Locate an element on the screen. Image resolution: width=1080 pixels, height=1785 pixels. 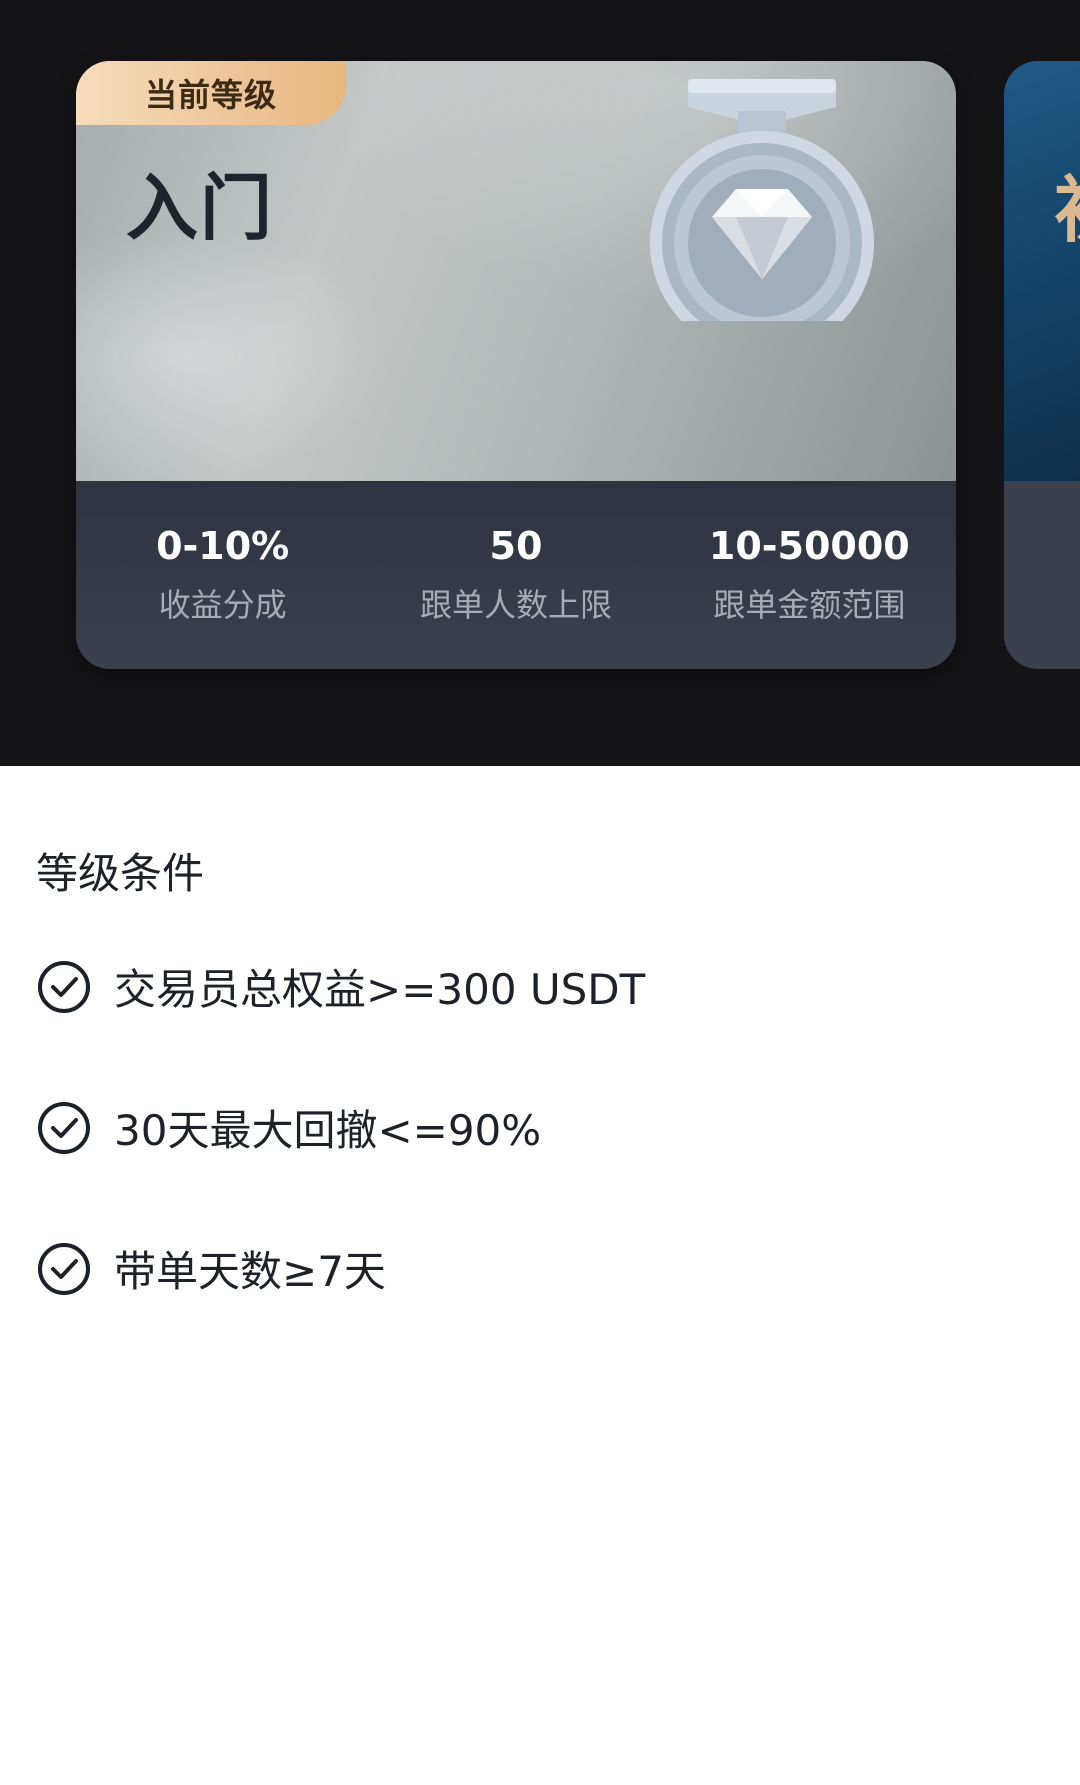
condition-item: 带单天数≥7天 is located at coordinates (211, 1268).